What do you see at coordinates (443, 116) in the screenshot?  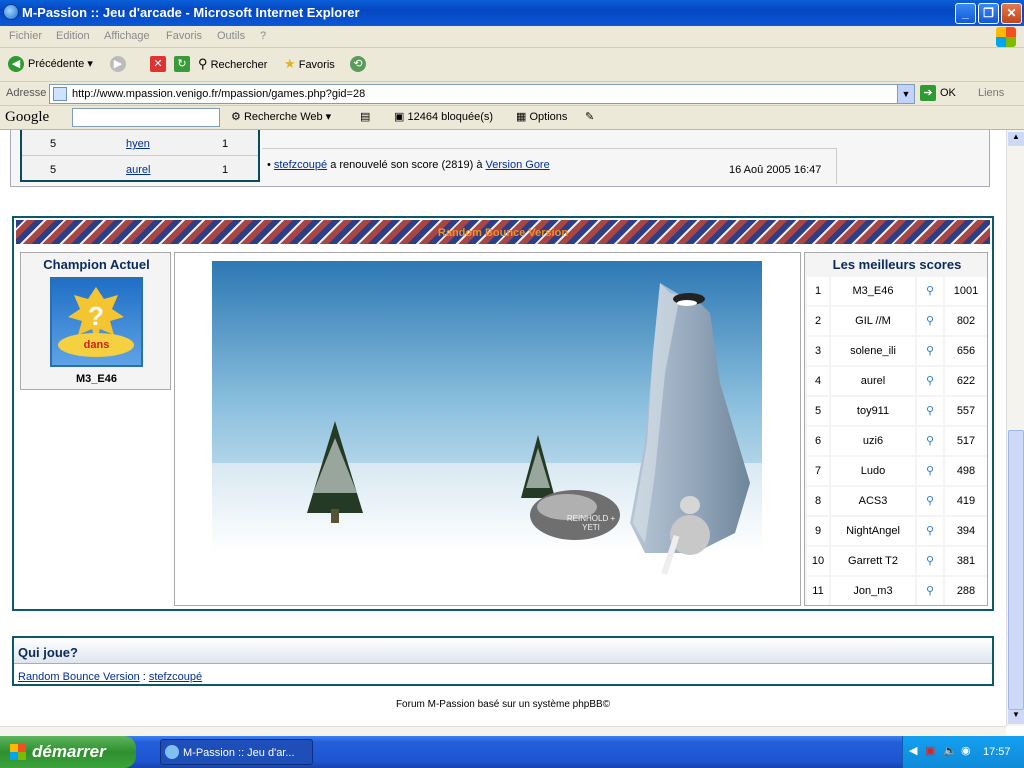 I see `popup-blocker-button: ▣ 12464 bloquée(s)` at bounding box center [443, 116].